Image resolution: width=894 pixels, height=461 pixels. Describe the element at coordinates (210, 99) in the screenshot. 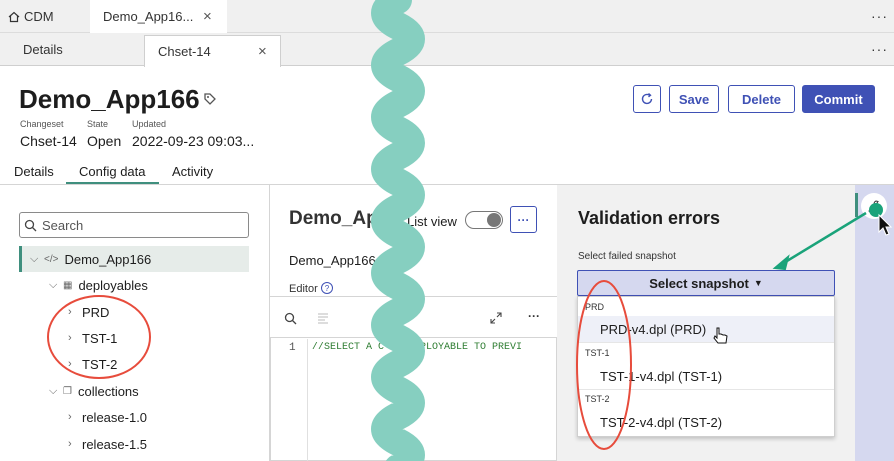

I see `tag-icon` at that location.